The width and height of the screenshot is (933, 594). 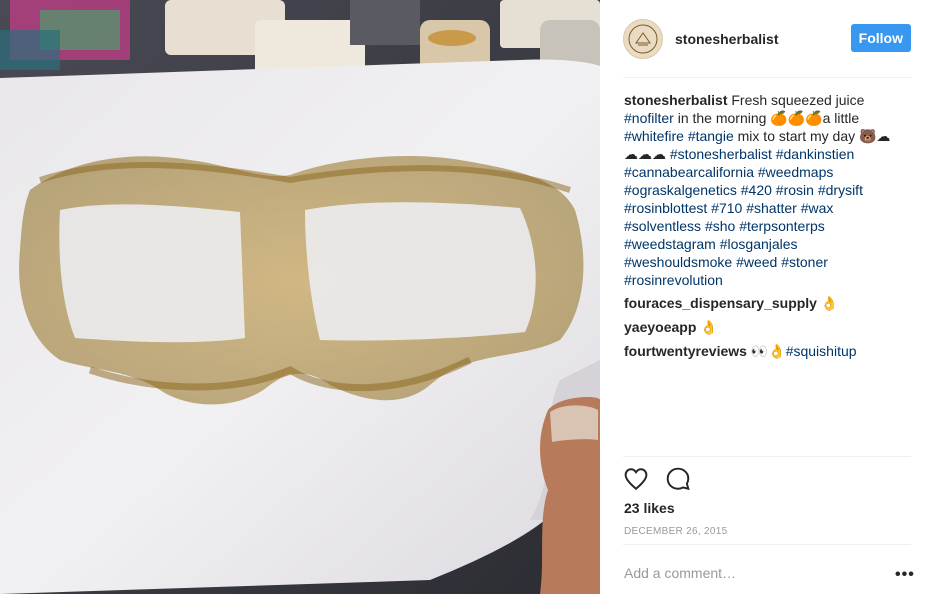 What do you see at coordinates (796, 172) in the screenshot?
I see `hashtag-link: #weedmaps` at bounding box center [796, 172].